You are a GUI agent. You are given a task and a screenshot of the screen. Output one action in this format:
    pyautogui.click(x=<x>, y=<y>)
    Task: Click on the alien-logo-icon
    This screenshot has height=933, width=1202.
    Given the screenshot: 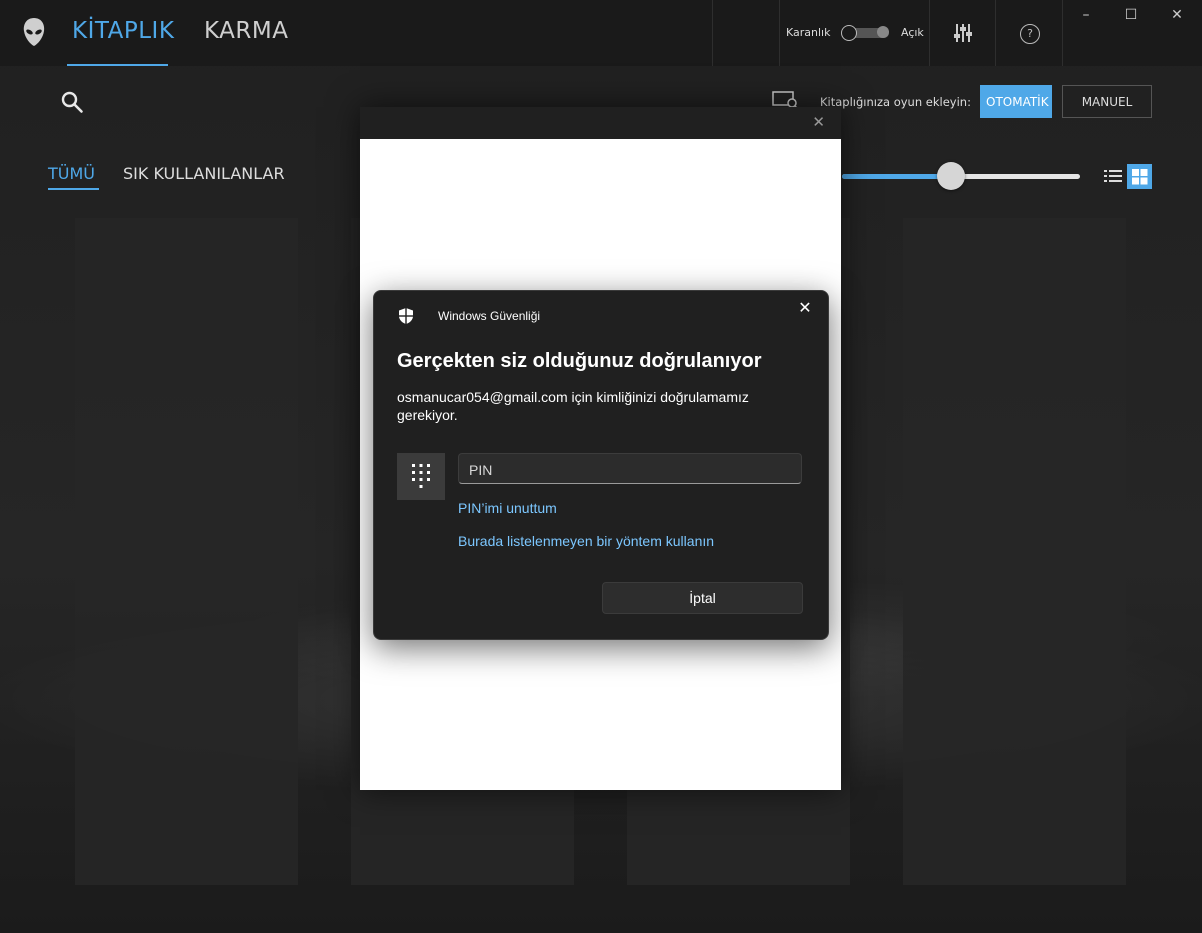 What is the action you would take?
    pyautogui.click(x=34, y=32)
    